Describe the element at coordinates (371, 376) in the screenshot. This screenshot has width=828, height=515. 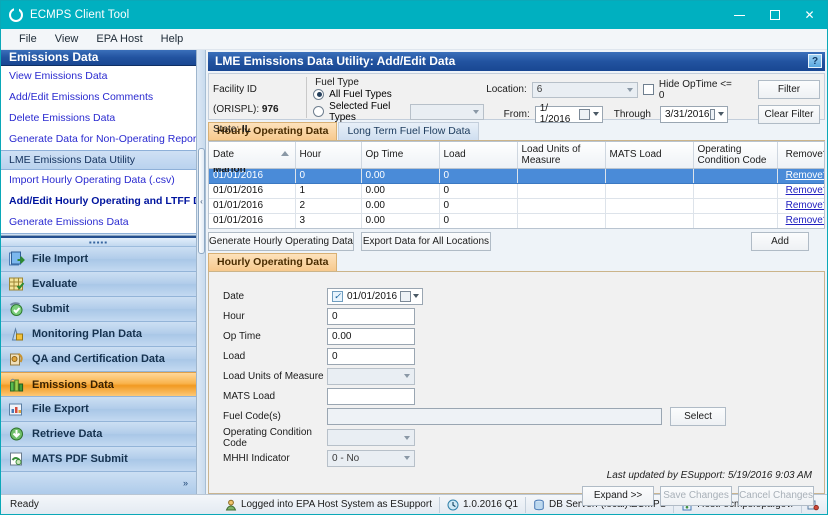
I see `load-units-of-measure-combo` at that location.